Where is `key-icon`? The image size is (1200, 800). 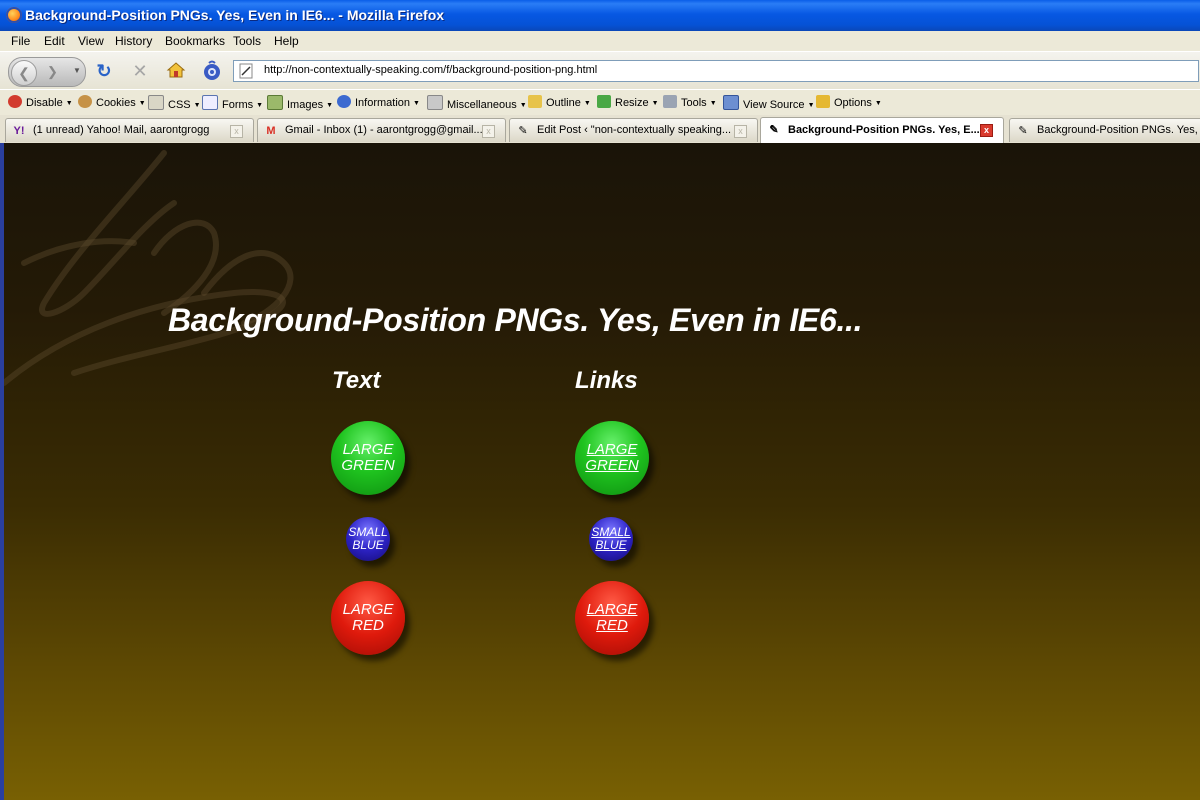
key-icon is located at coordinates (823, 101).